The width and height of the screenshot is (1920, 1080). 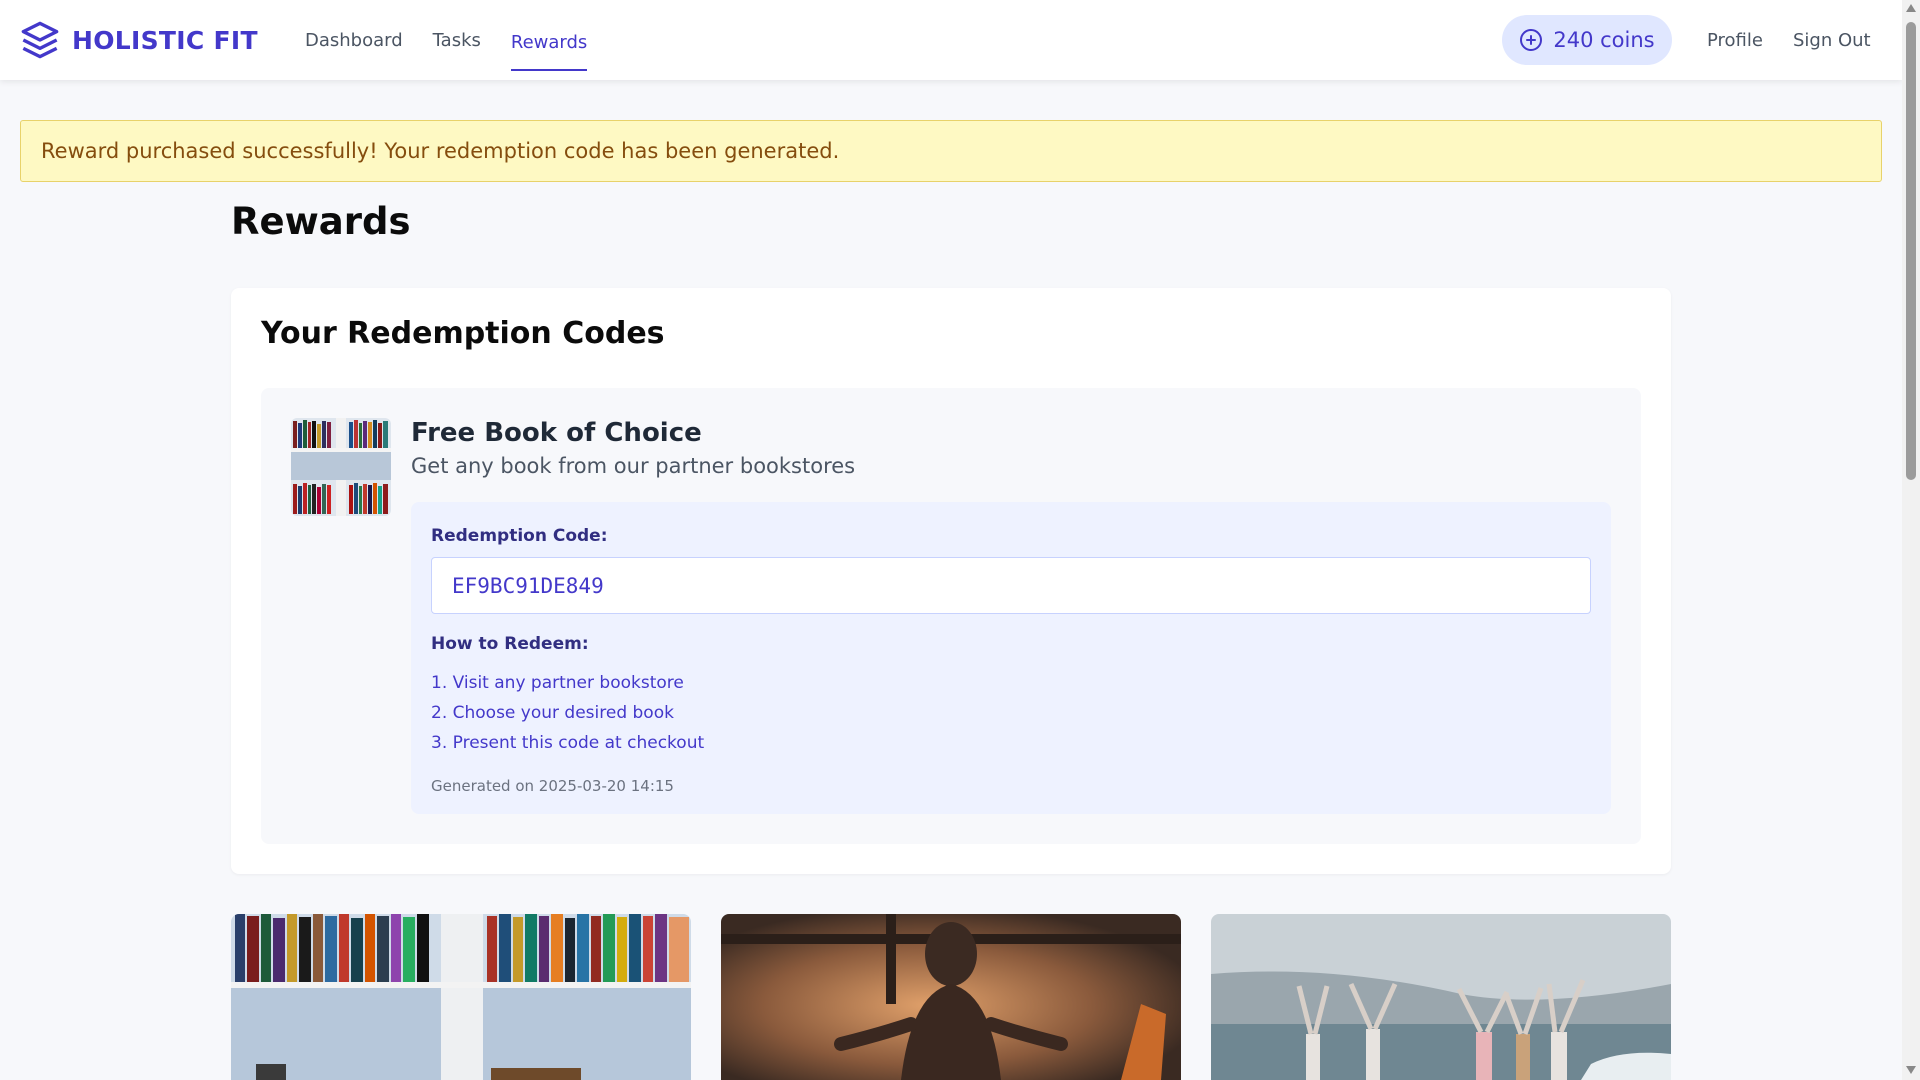 I want to click on reward-card-image-meditation, so click(x=951, y=997).